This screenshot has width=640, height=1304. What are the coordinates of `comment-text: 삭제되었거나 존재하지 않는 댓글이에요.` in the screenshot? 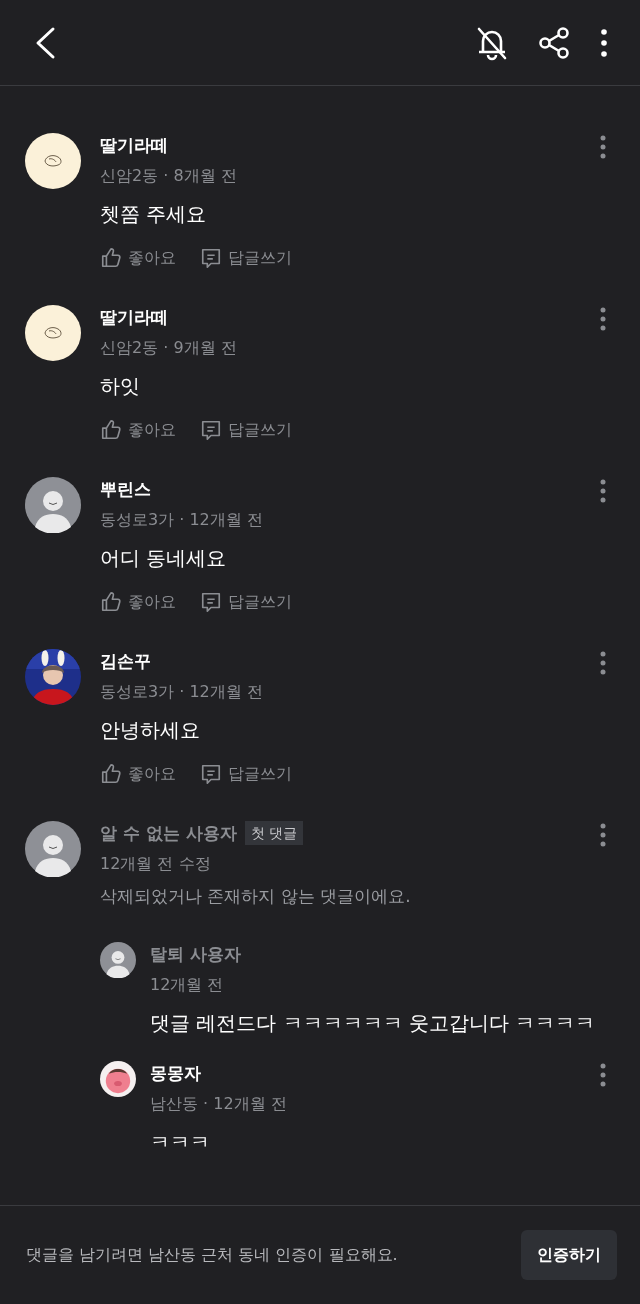 It's located at (256, 896).